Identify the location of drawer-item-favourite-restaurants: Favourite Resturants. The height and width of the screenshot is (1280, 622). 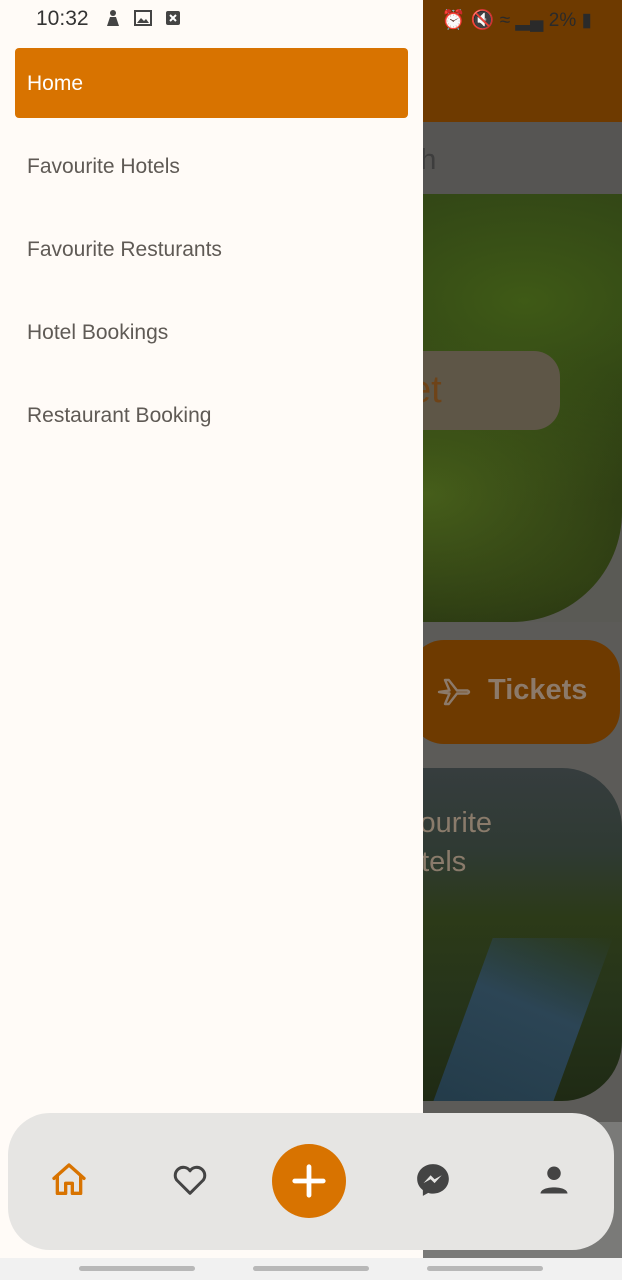
(211, 249).